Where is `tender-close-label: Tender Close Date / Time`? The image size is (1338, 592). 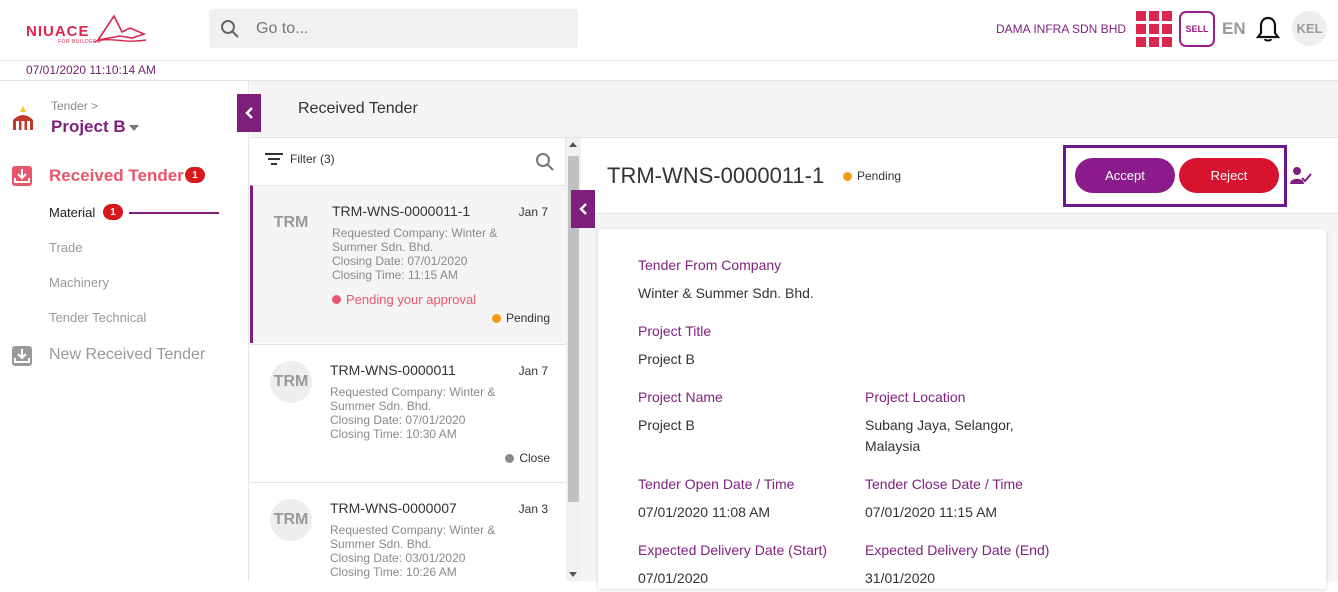 tender-close-label: Tender Close Date / Time is located at coordinates (944, 484).